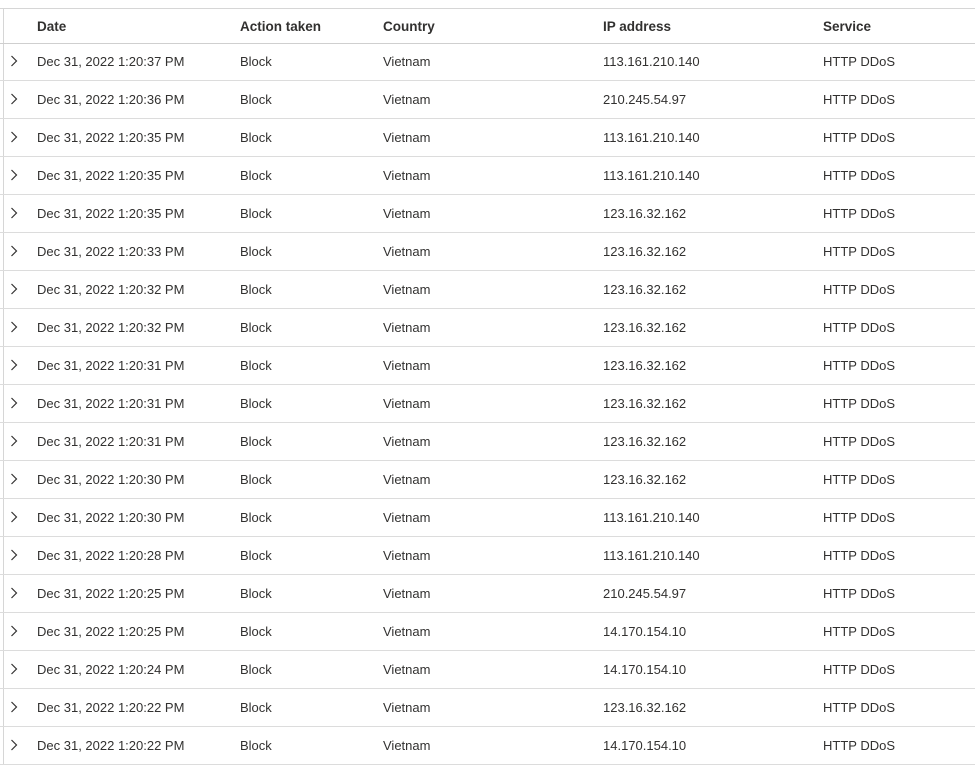 This screenshot has width=975, height=765. What do you see at coordinates (111, 745) in the screenshot?
I see `cell-date: Dec 31, 2022 1:20:22 PM` at bounding box center [111, 745].